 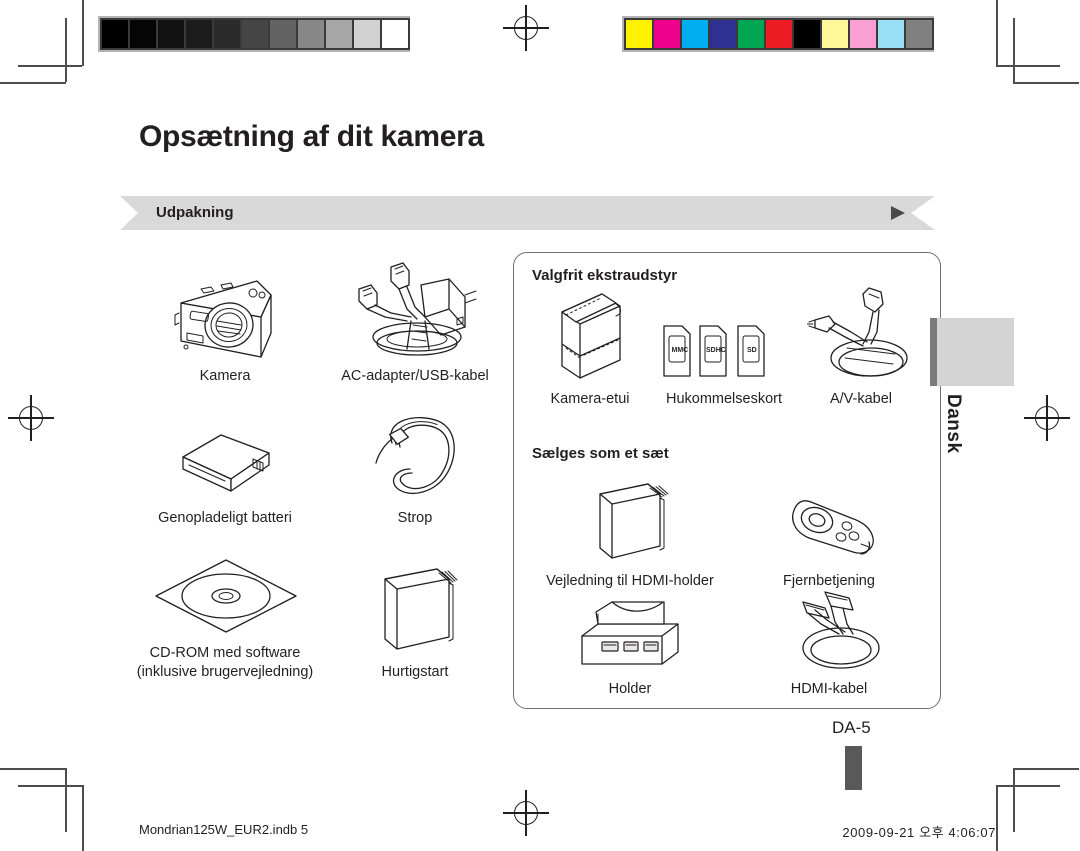 I want to click on crop-mark-top-right-outer-h, so click(x=1046, y=83).